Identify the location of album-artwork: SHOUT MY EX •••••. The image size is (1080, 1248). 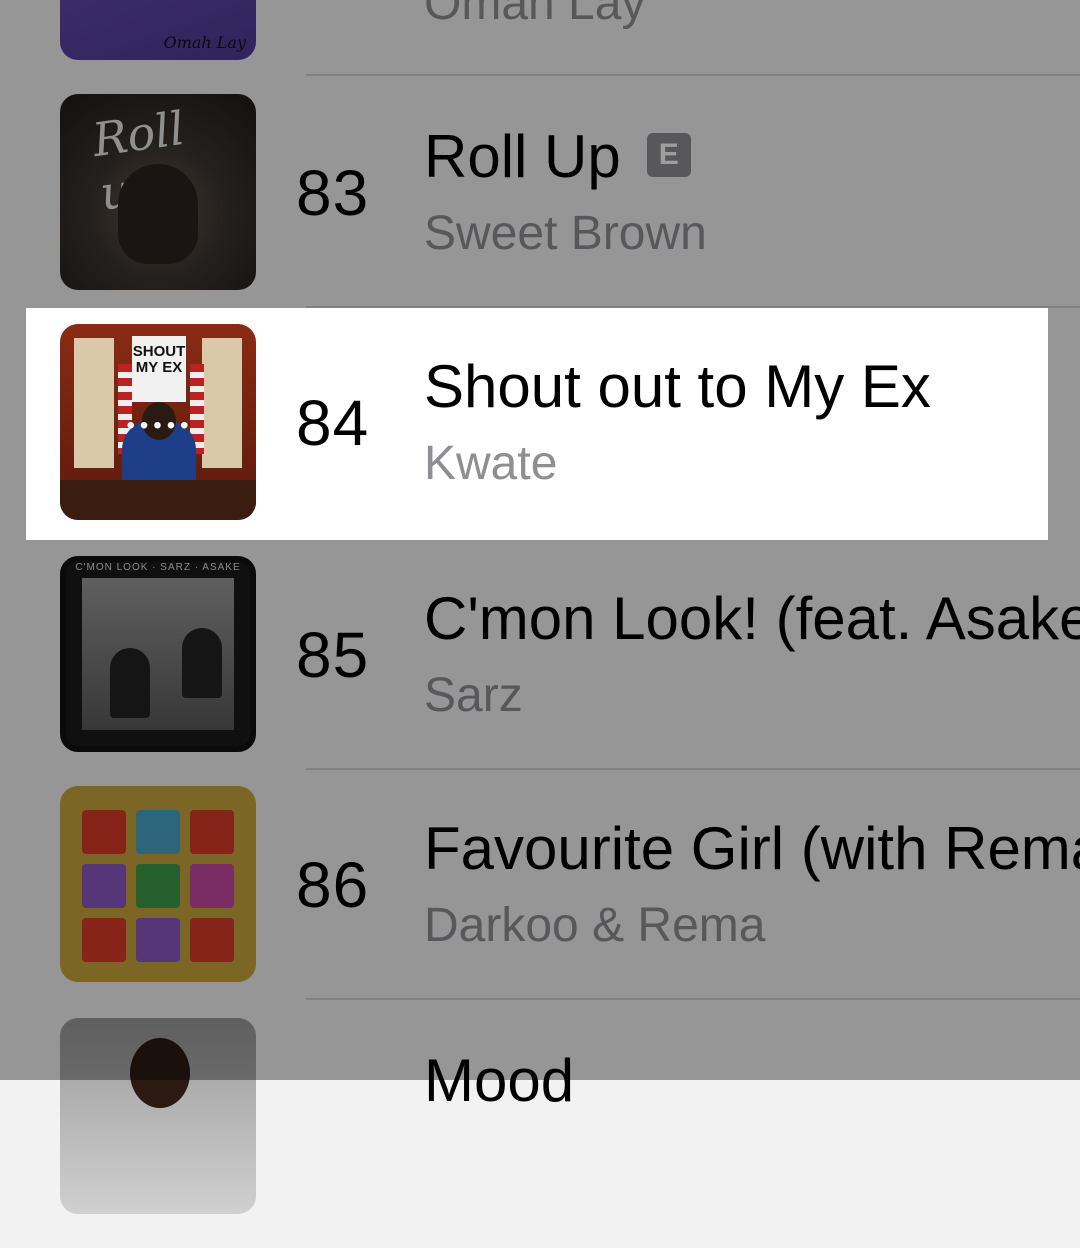
(158, 422).